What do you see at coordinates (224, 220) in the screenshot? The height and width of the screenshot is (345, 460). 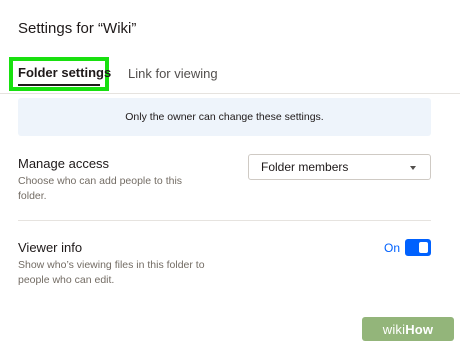 I see `section-divider` at bounding box center [224, 220].